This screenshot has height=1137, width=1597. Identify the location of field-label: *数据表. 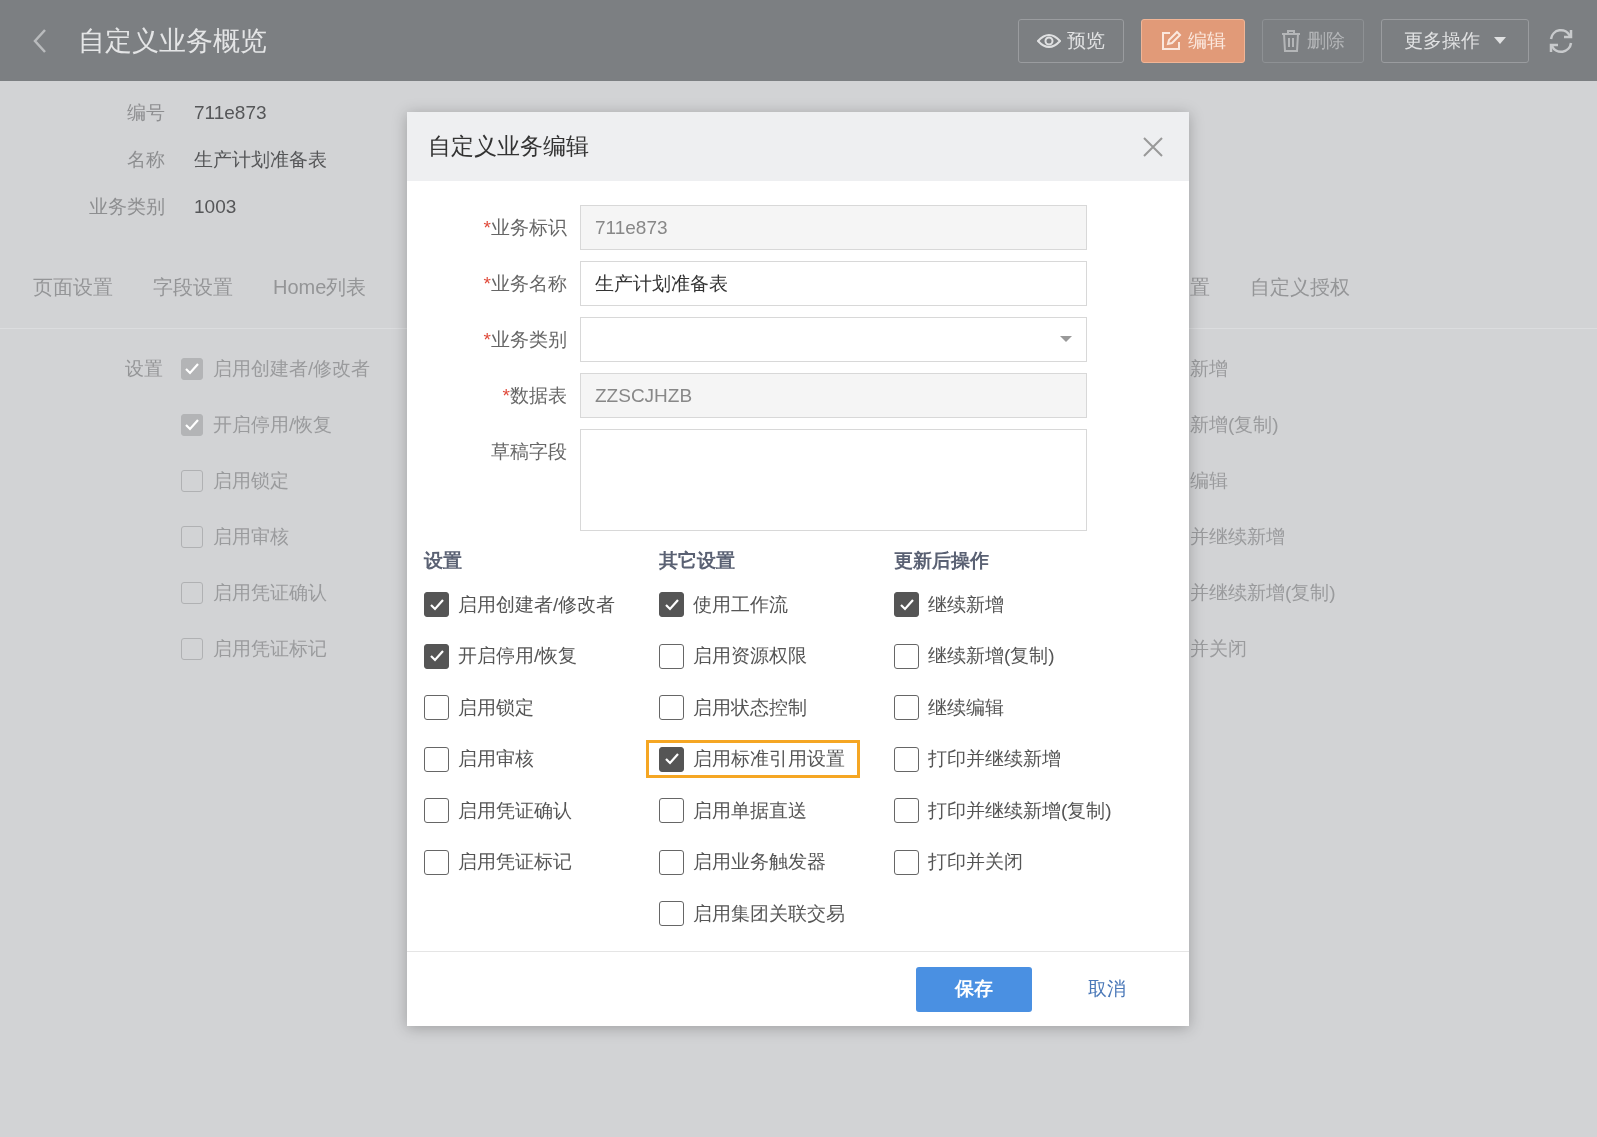
(534, 396).